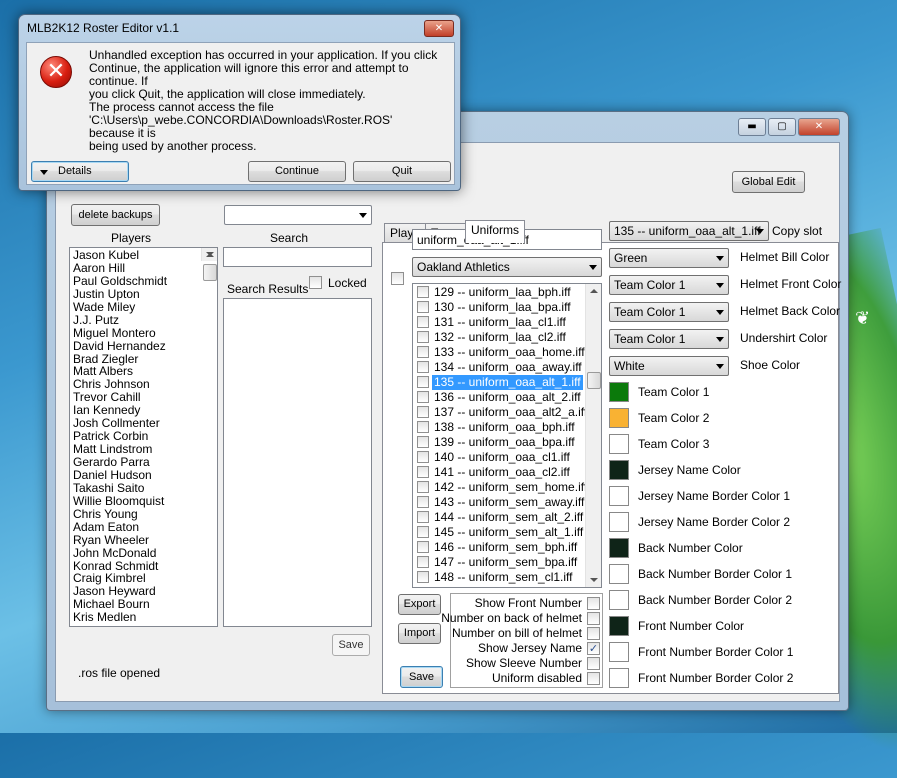  I want to click on player-list-item: Gerardo Parra, so click(143, 462).